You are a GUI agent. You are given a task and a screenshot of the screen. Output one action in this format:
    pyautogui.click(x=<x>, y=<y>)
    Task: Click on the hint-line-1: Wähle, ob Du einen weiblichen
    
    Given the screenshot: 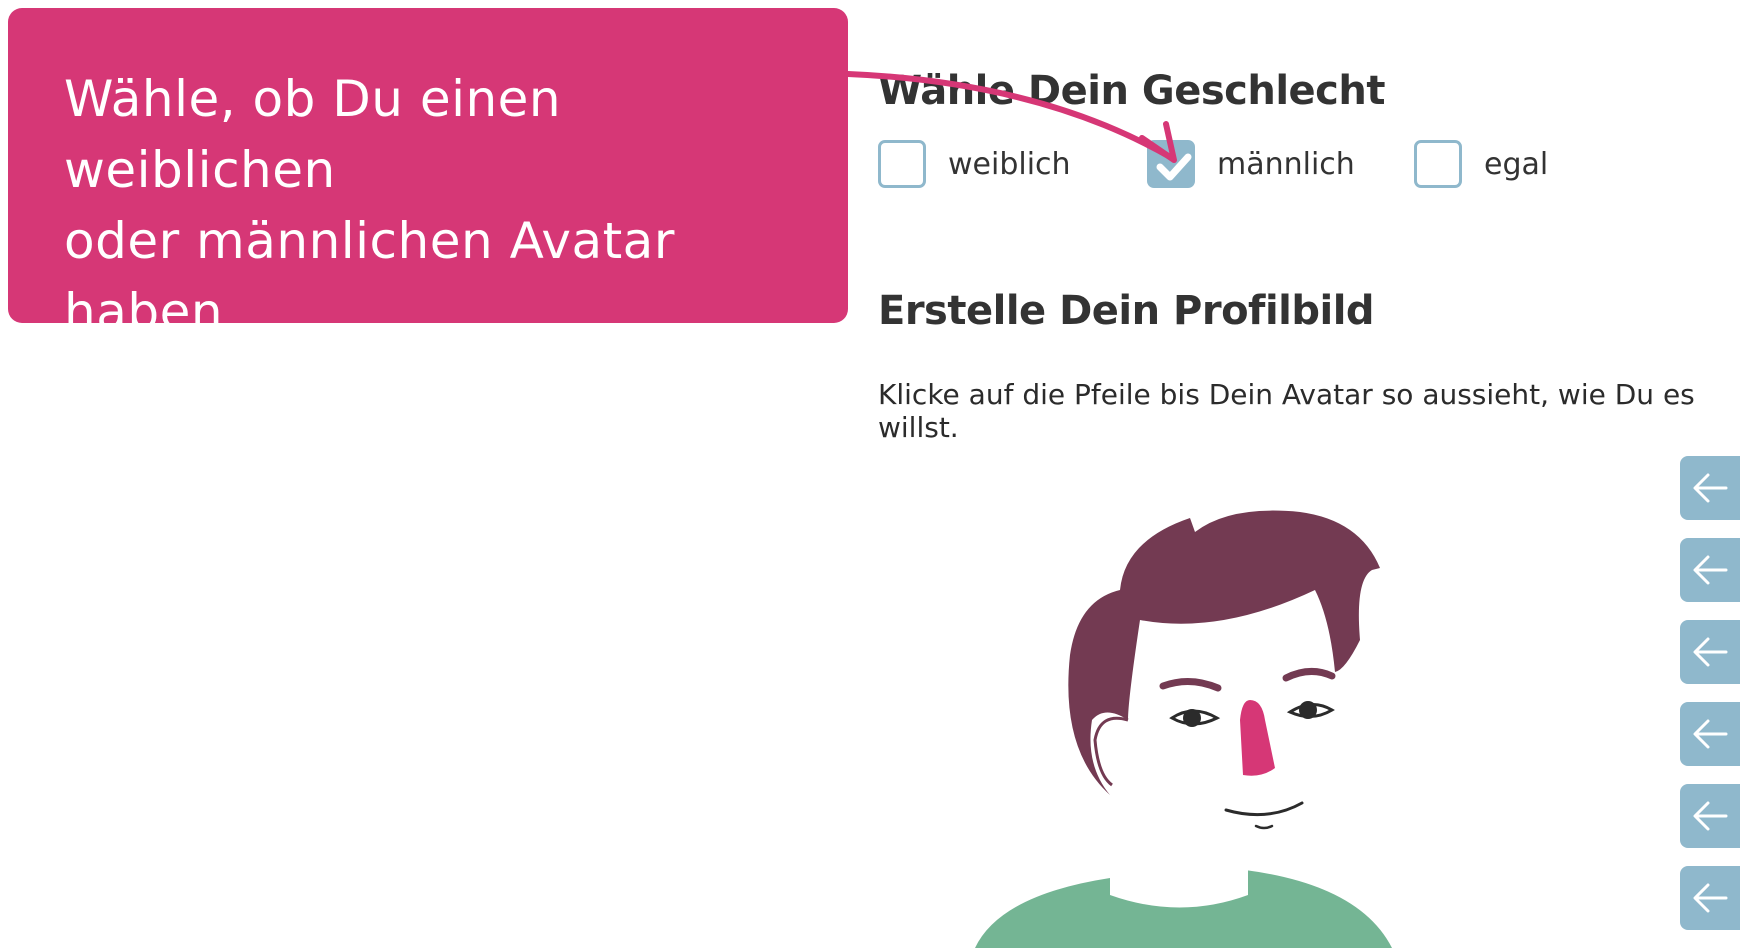 What is the action you would take?
    pyautogui.click(x=313, y=134)
    